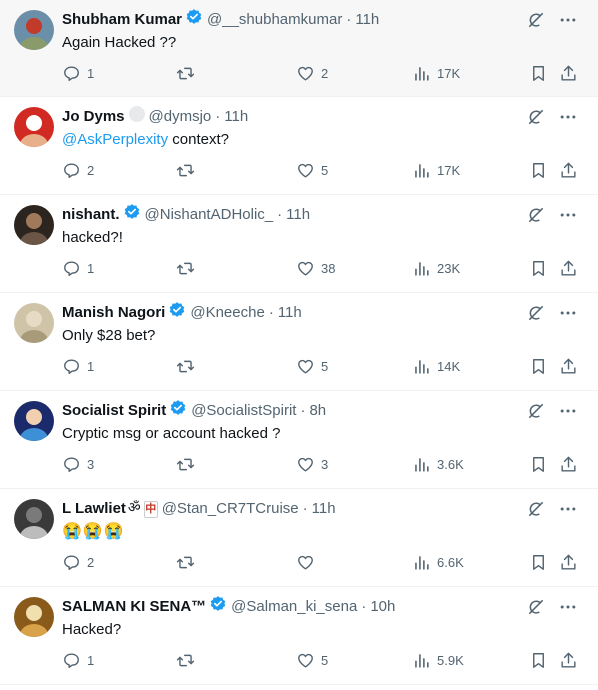 This screenshot has height=690, width=598. I want to click on author-name: SALMAN KI SENA™, so click(134, 606).